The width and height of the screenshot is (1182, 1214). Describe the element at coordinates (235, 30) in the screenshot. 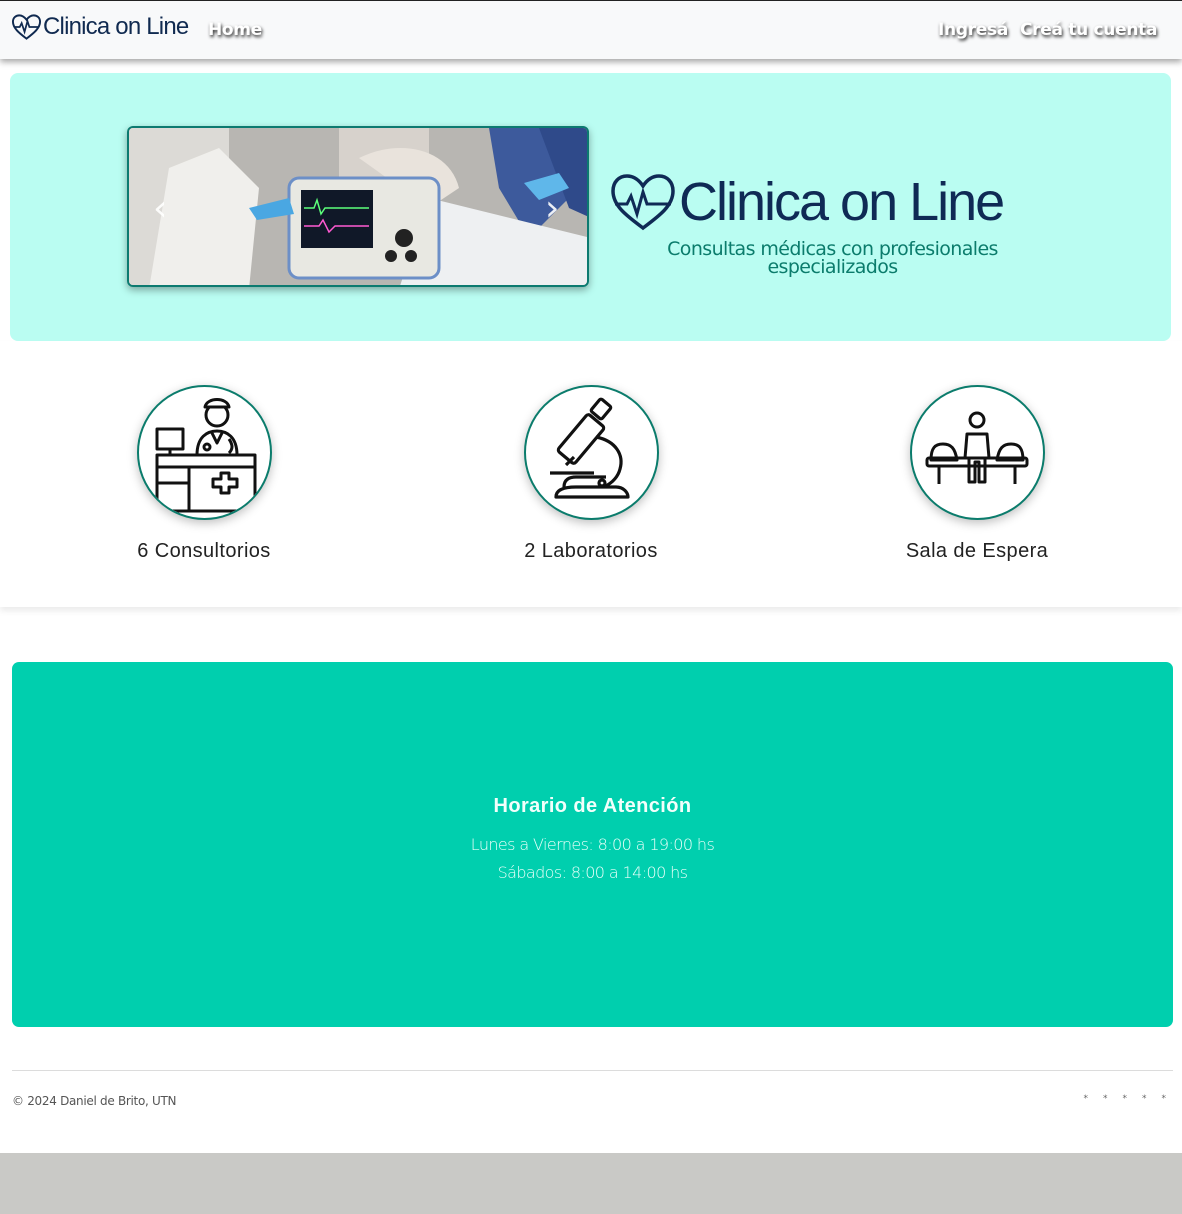

I see `nav-home-link: Home` at that location.